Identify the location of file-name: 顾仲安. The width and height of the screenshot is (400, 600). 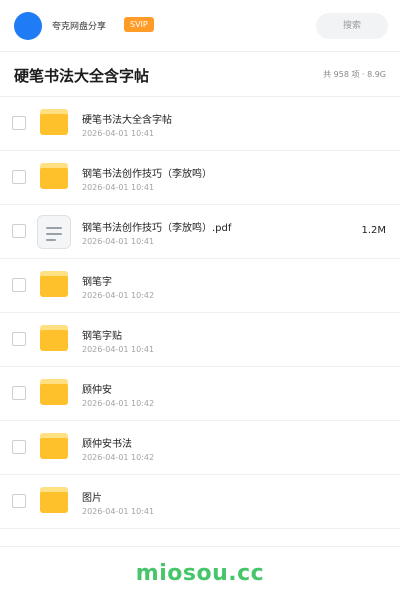
(97, 390).